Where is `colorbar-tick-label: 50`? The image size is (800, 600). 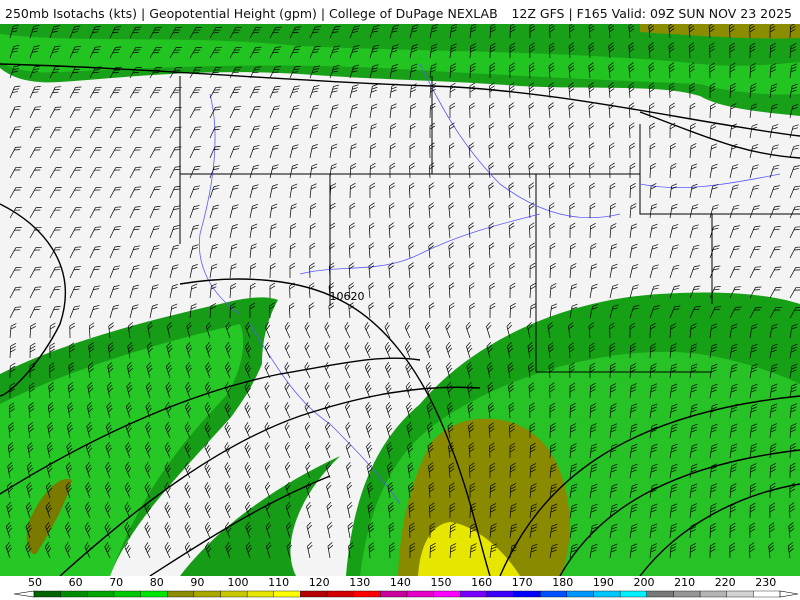
colorbar-tick-label: 50 is located at coordinates (35, 582).